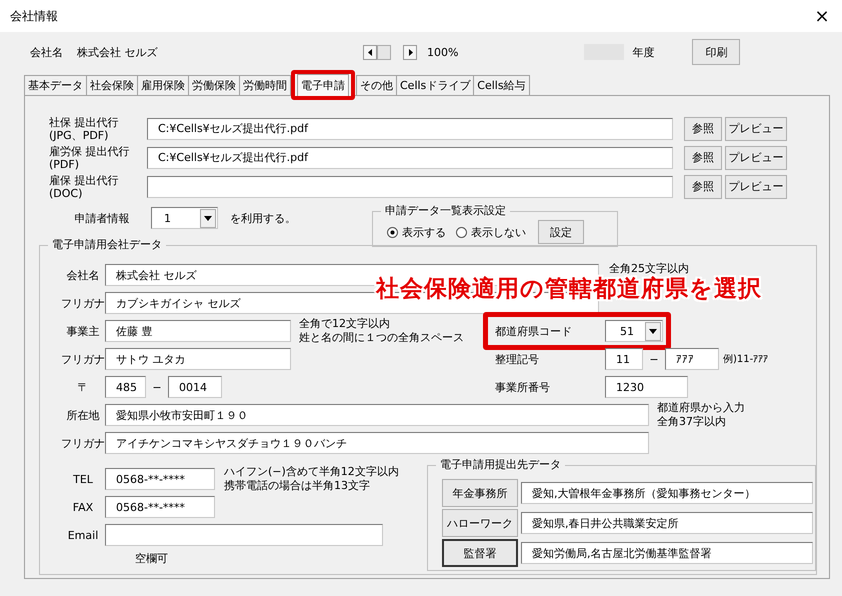 This screenshot has height=596, width=842. Describe the element at coordinates (692, 359) in the screenshot. I see `text-field: ｱｱｱ` at that location.